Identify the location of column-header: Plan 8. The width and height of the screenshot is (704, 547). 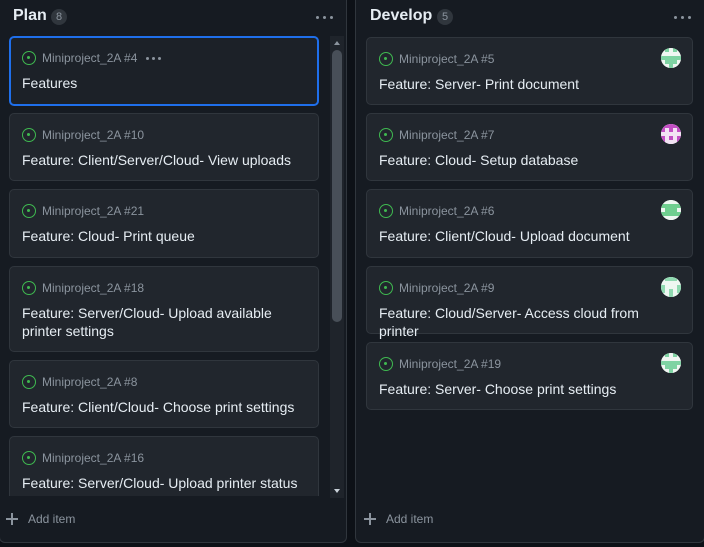
(173, 17).